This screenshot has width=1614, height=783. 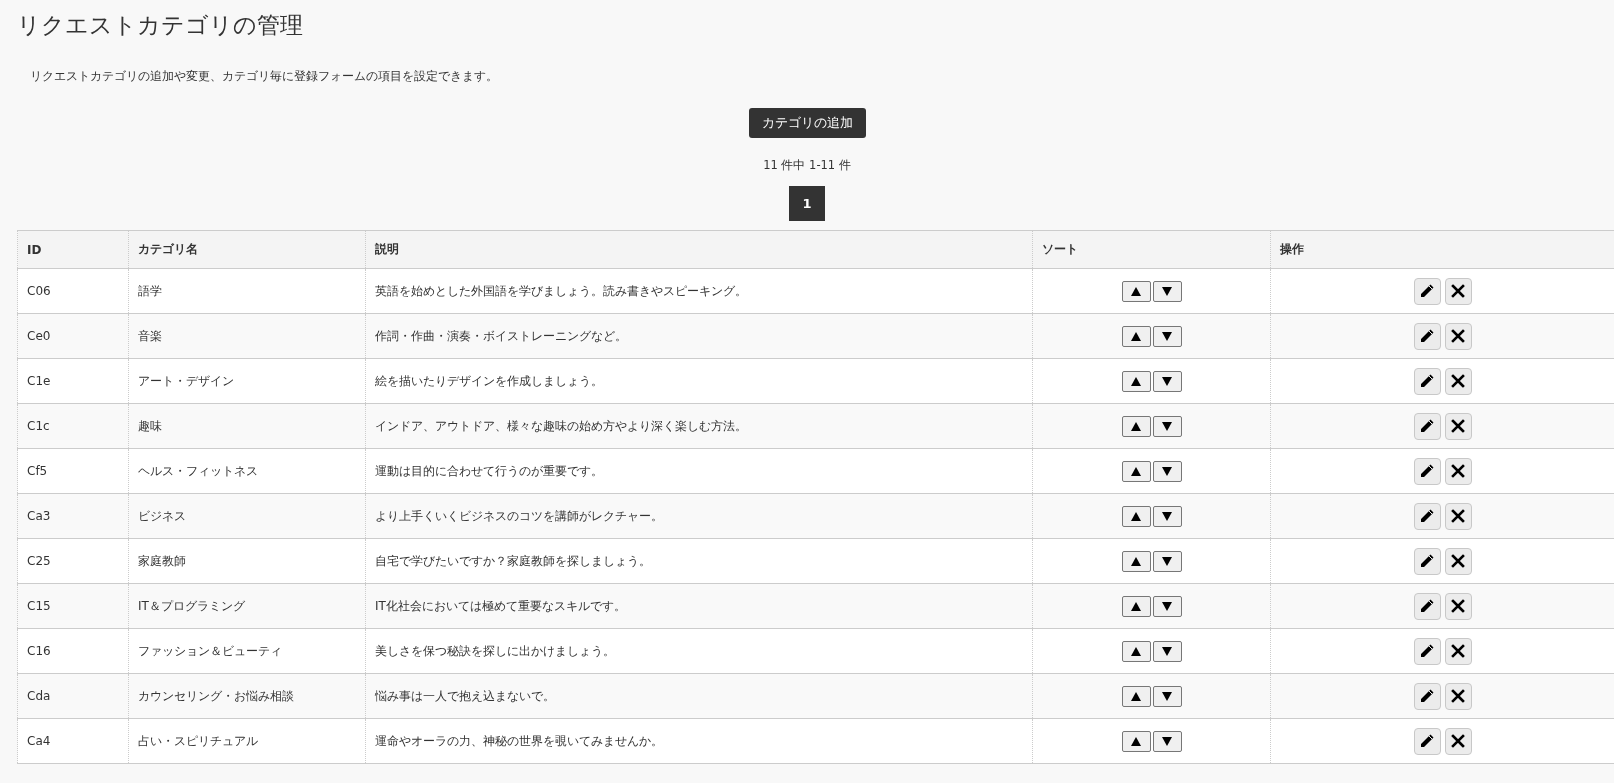 What do you see at coordinates (39, 741) in the screenshot?
I see `category-id: Ca4` at bounding box center [39, 741].